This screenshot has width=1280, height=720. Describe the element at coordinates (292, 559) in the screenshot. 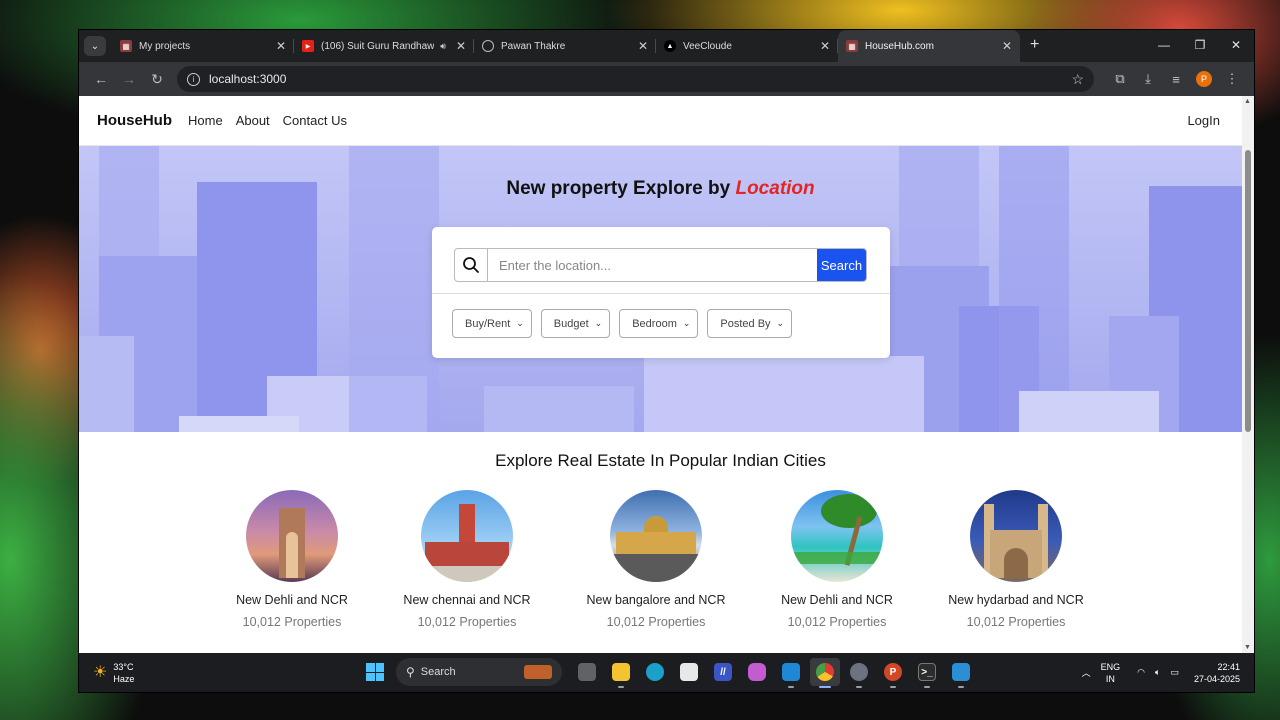

I see `city-card-delhi: New Dehli and NCR 10,012 Properties` at that location.